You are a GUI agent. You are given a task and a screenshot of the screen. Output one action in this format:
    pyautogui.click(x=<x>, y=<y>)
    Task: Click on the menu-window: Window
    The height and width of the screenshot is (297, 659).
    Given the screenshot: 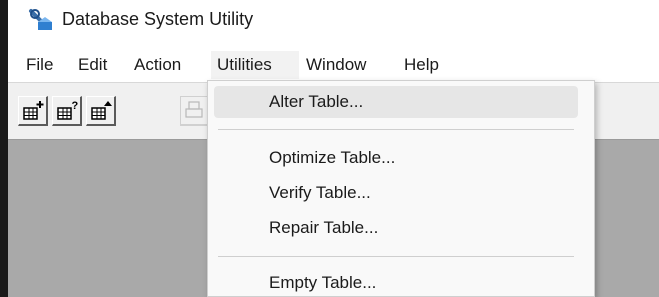 What is the action you would take?
    pyautogui.click(x=336, y=65)
    